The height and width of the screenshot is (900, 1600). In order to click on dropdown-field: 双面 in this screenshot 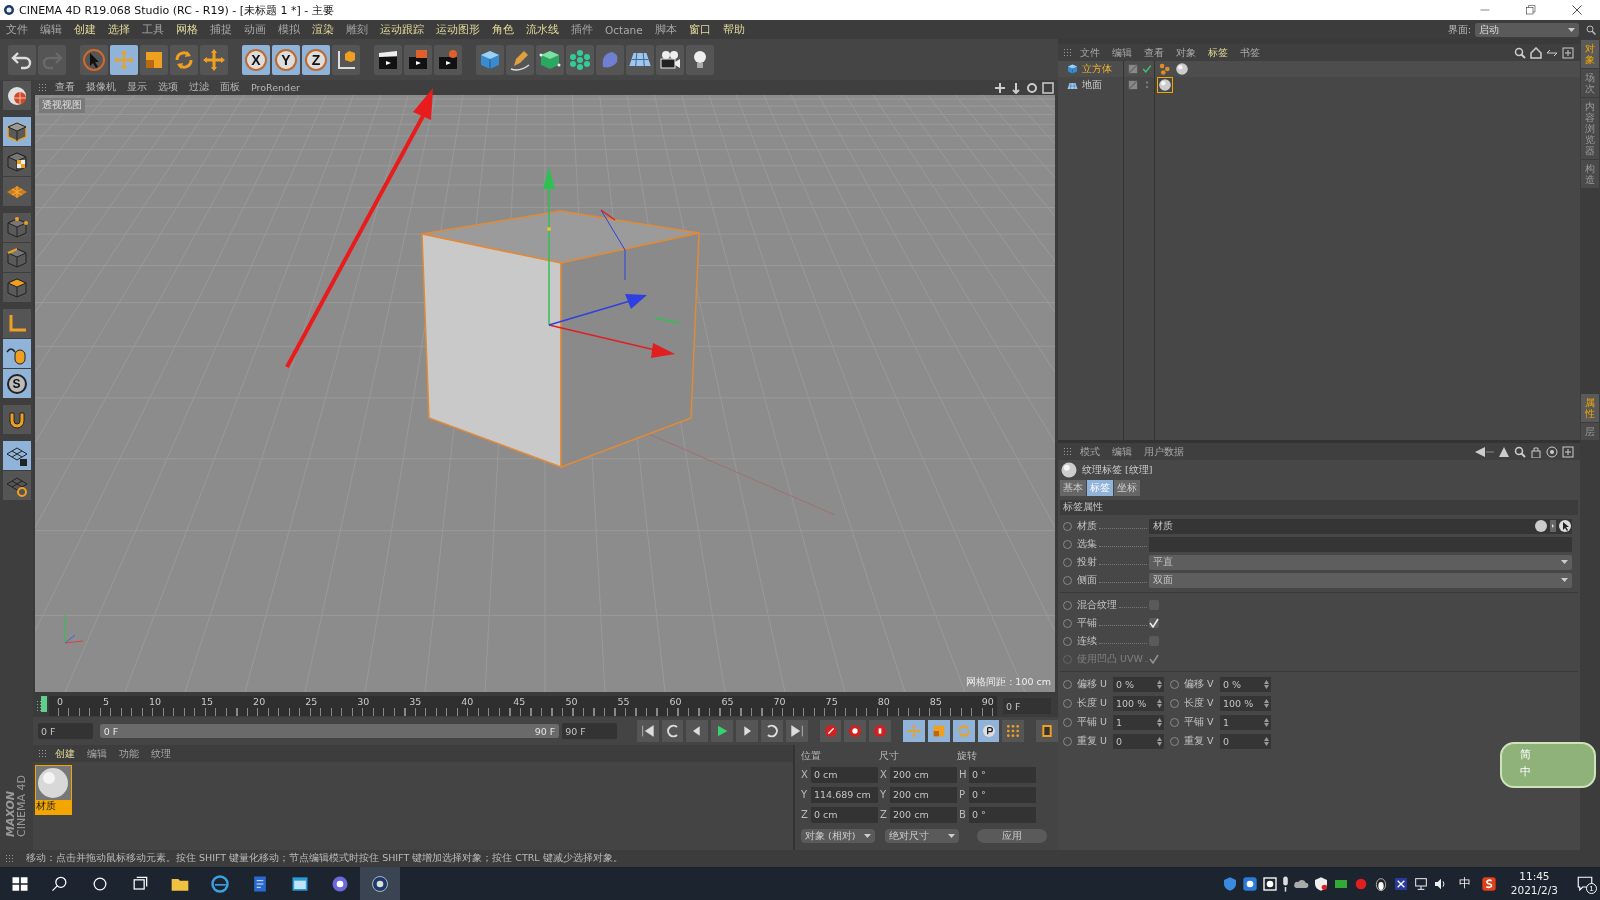, I will do `click(1360, 580)`.